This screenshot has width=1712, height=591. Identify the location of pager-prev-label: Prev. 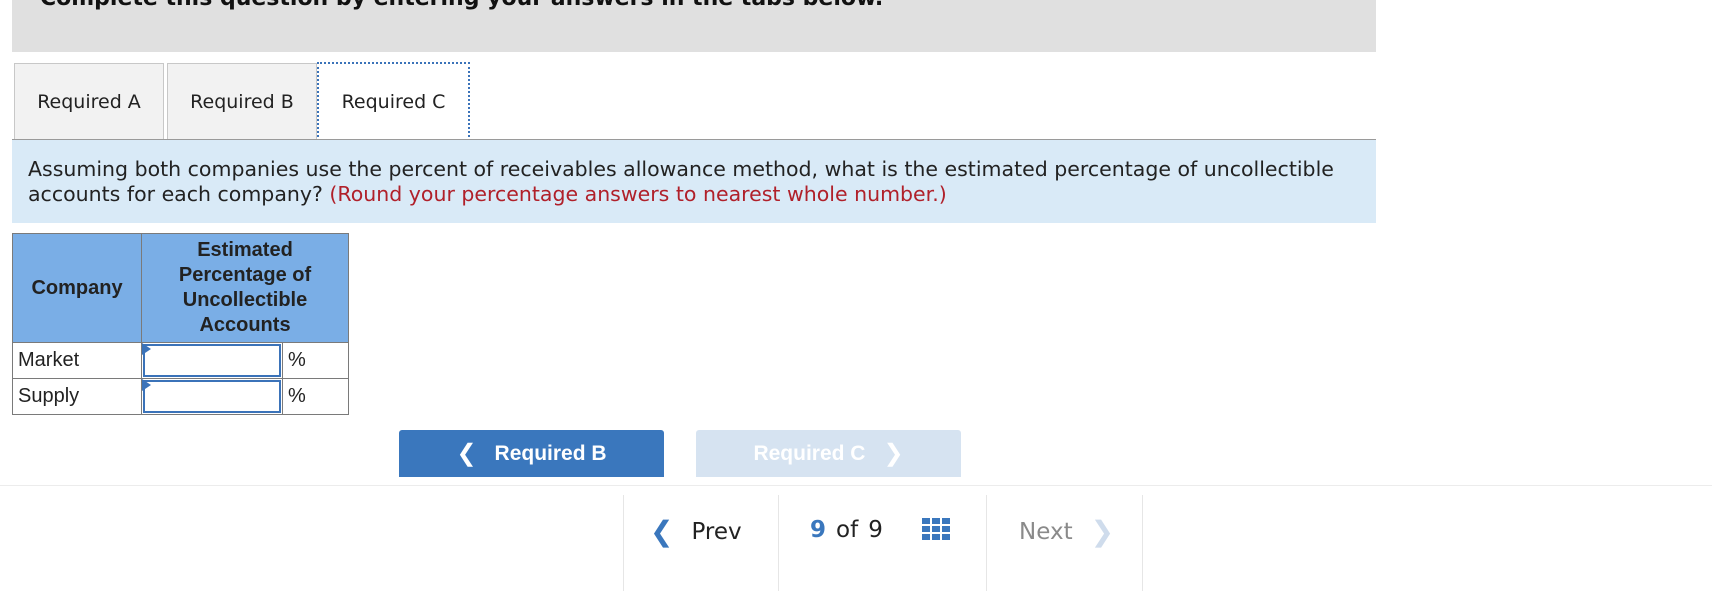
(716, 531).